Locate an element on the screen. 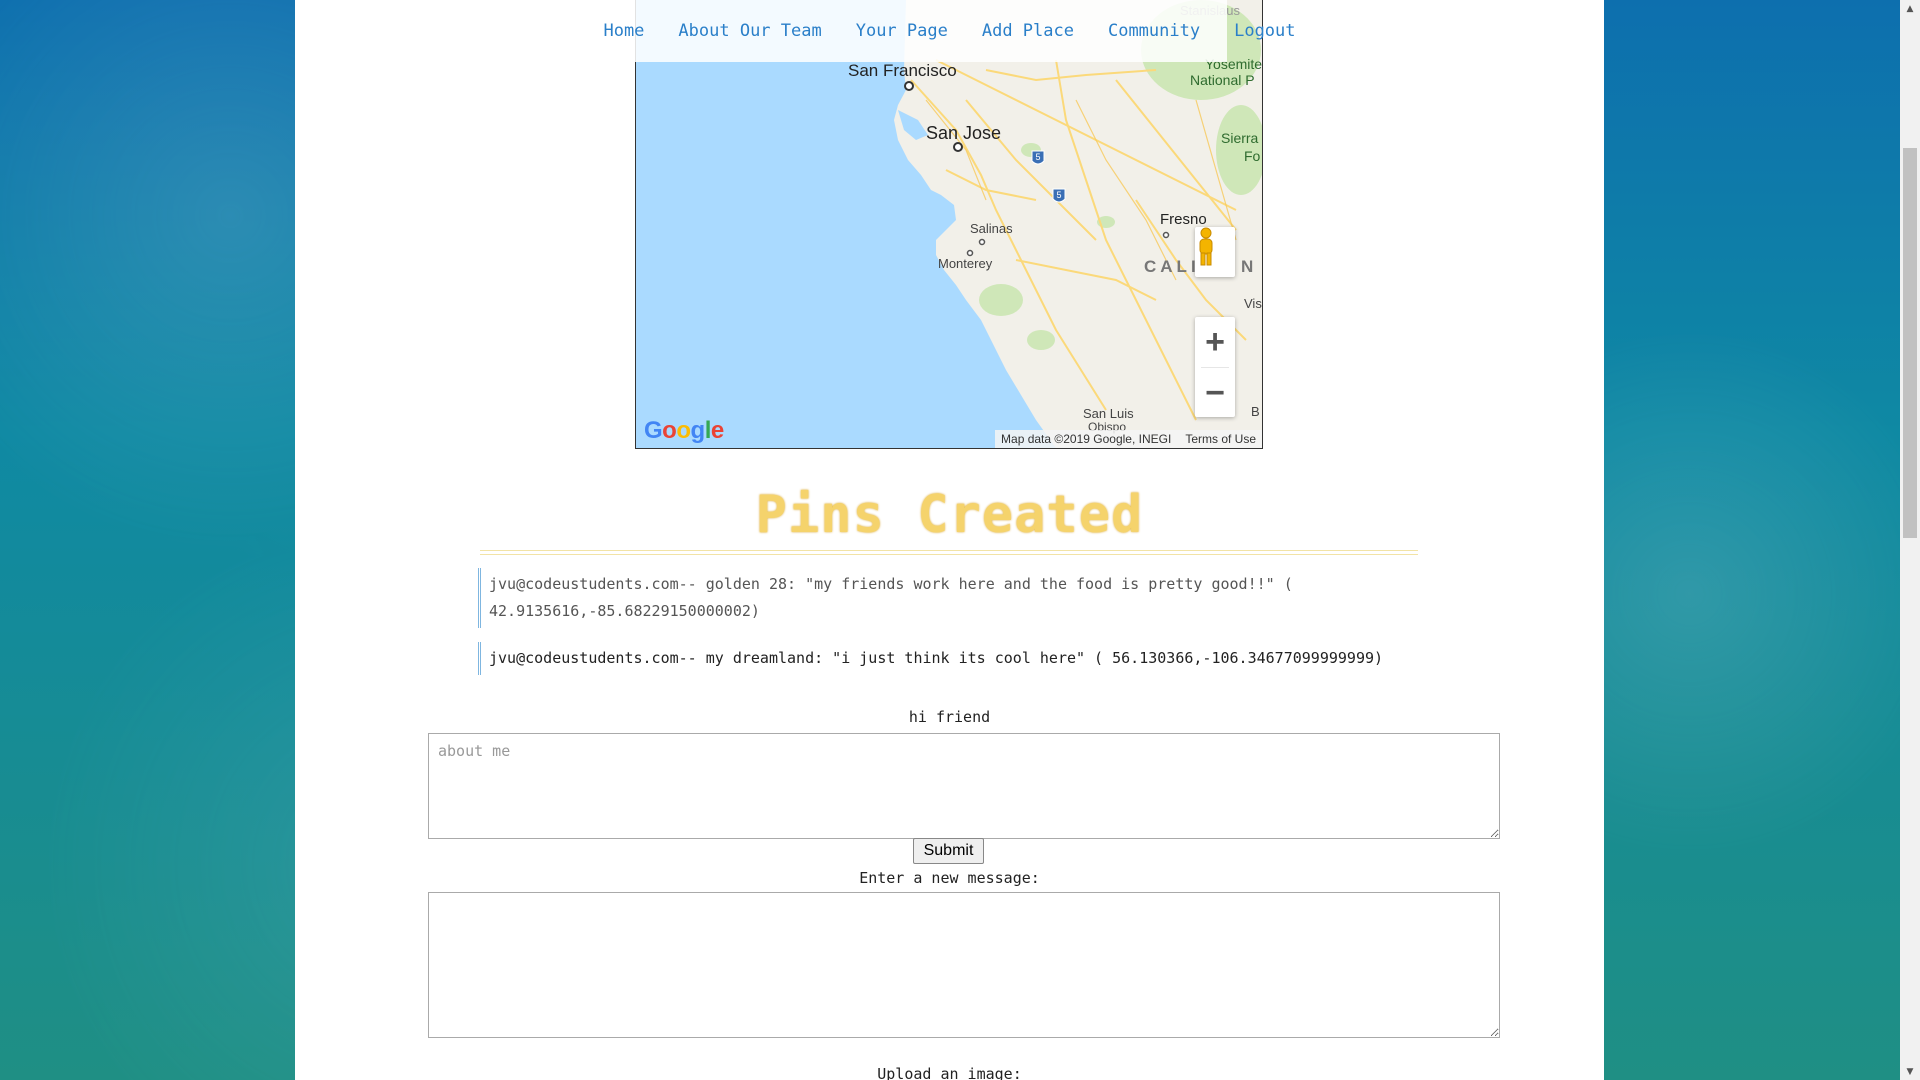 Image resolution: width=1920 pixels, height=1080 pixels. scroll-thumb is located at coordinates (1910, 343).